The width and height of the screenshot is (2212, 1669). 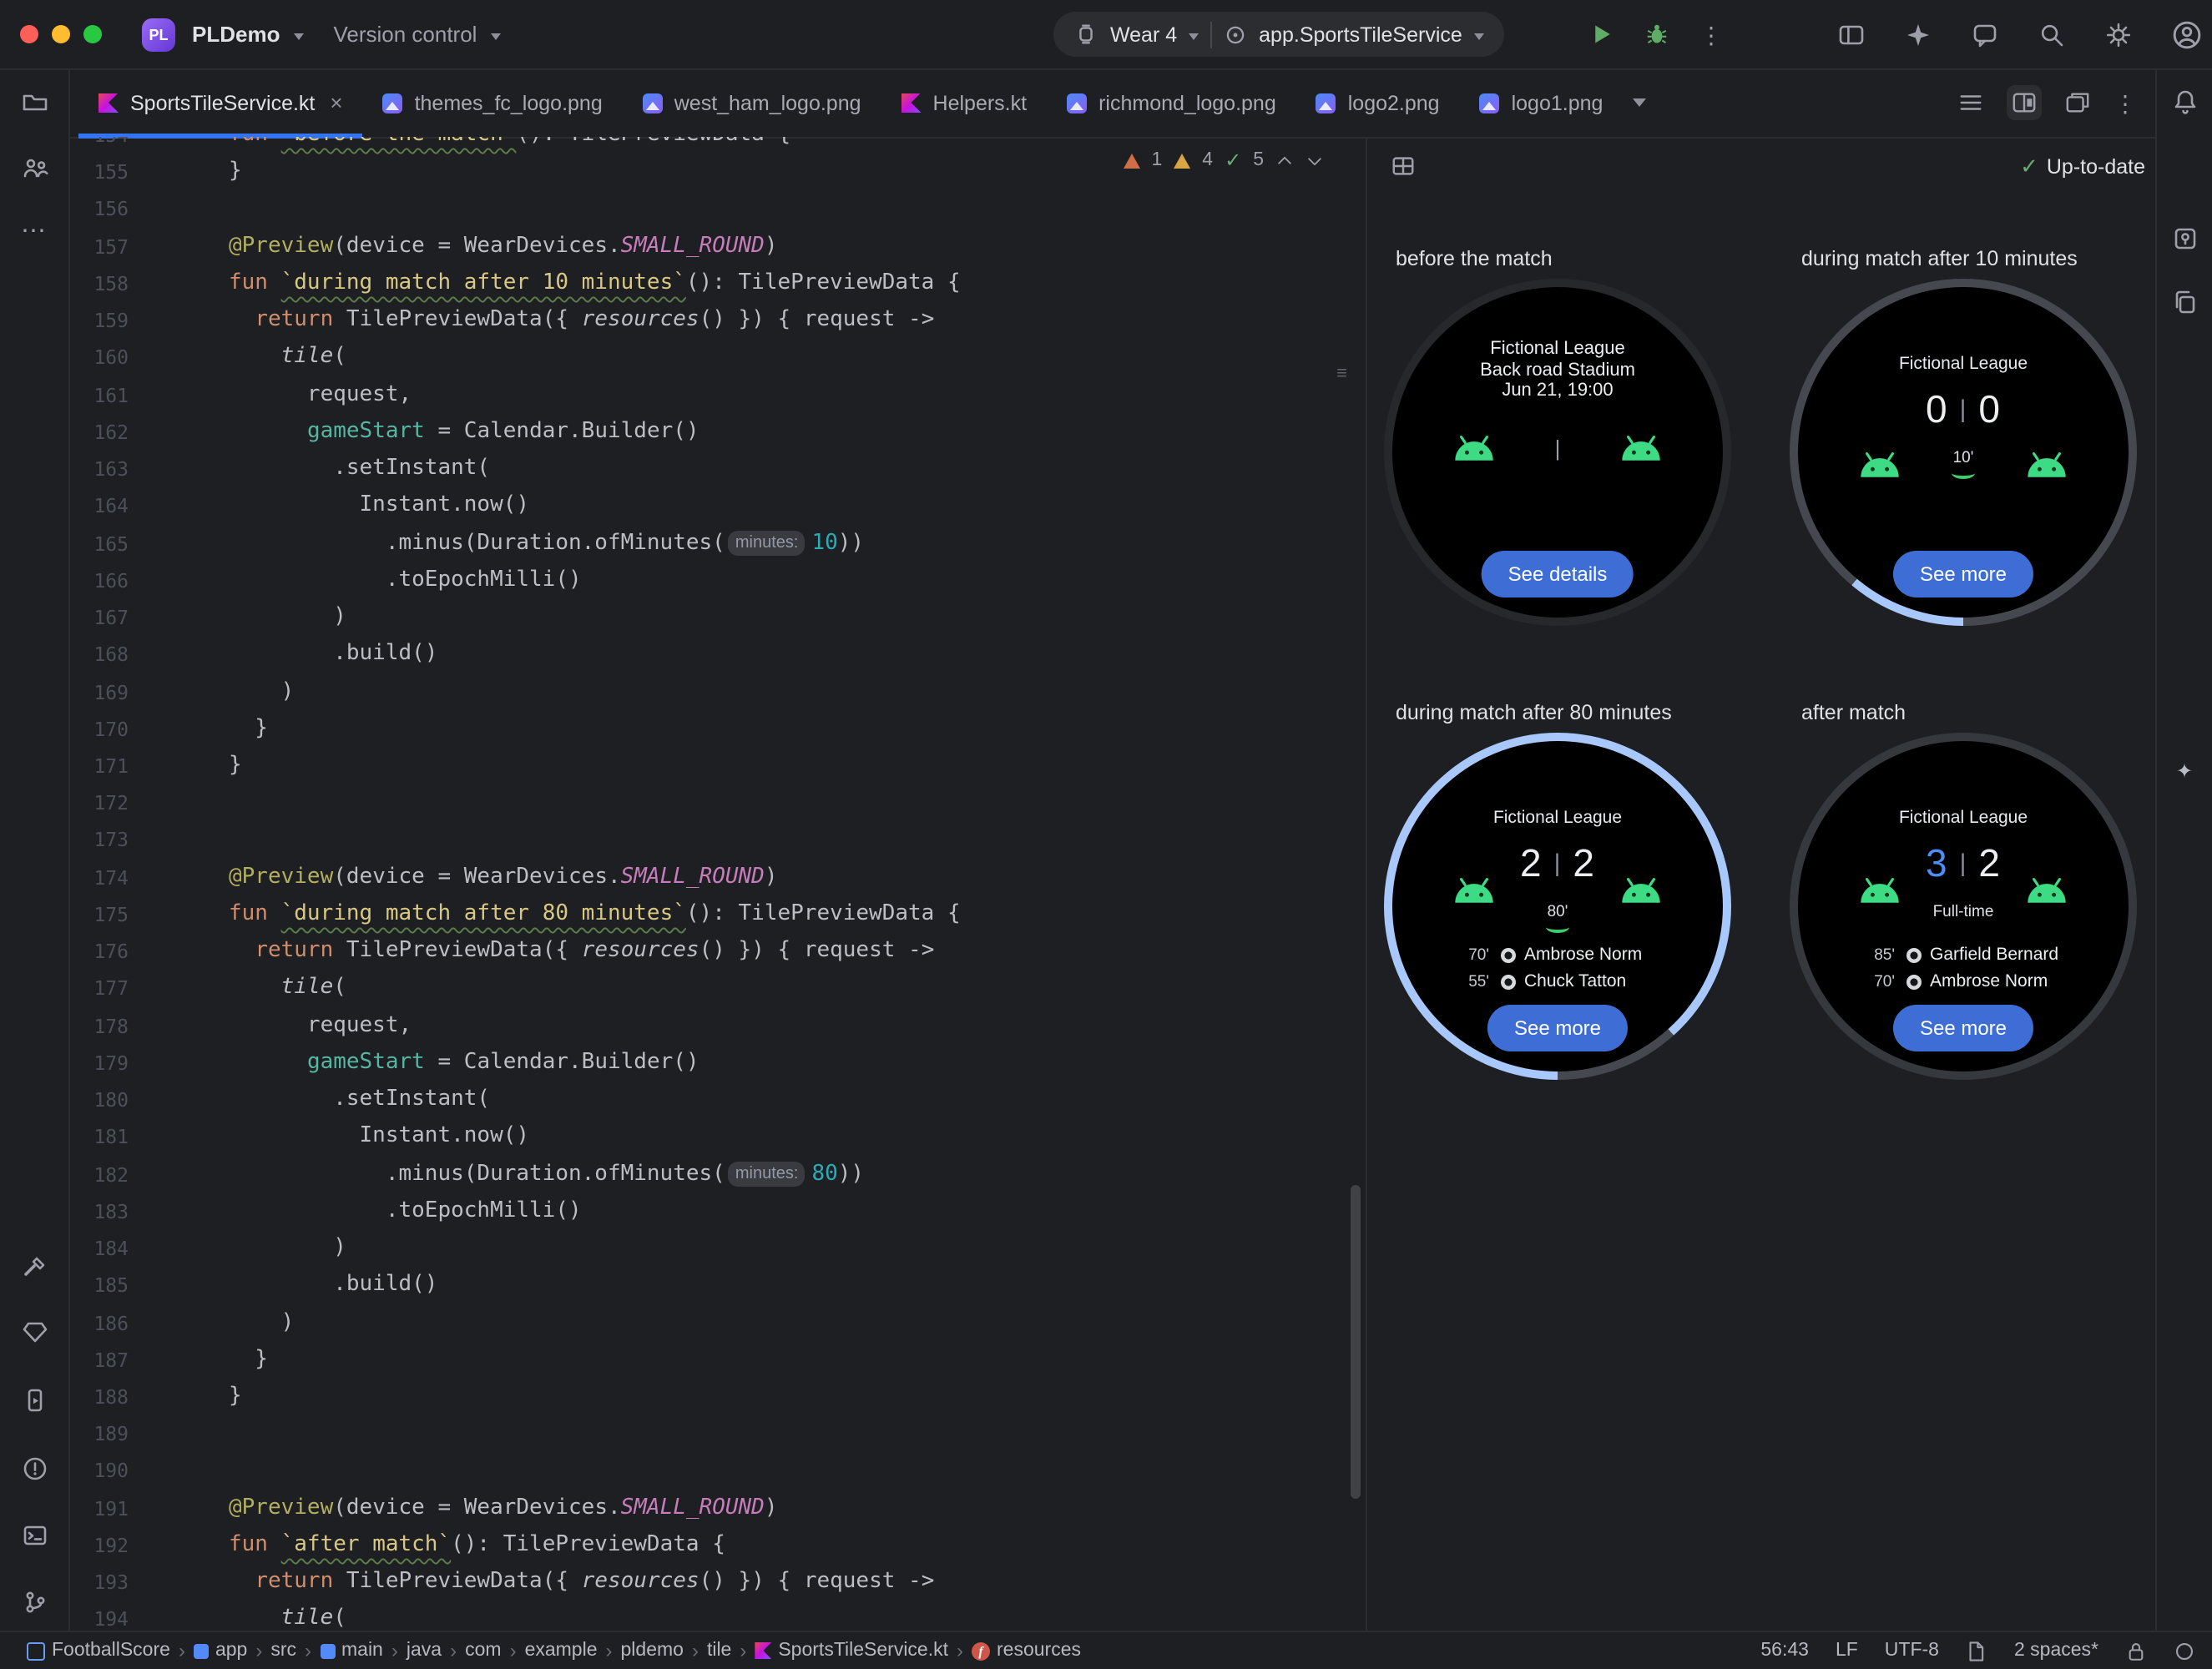 I want to click on previous-issue-chevron, so click(x=1284, y=160).